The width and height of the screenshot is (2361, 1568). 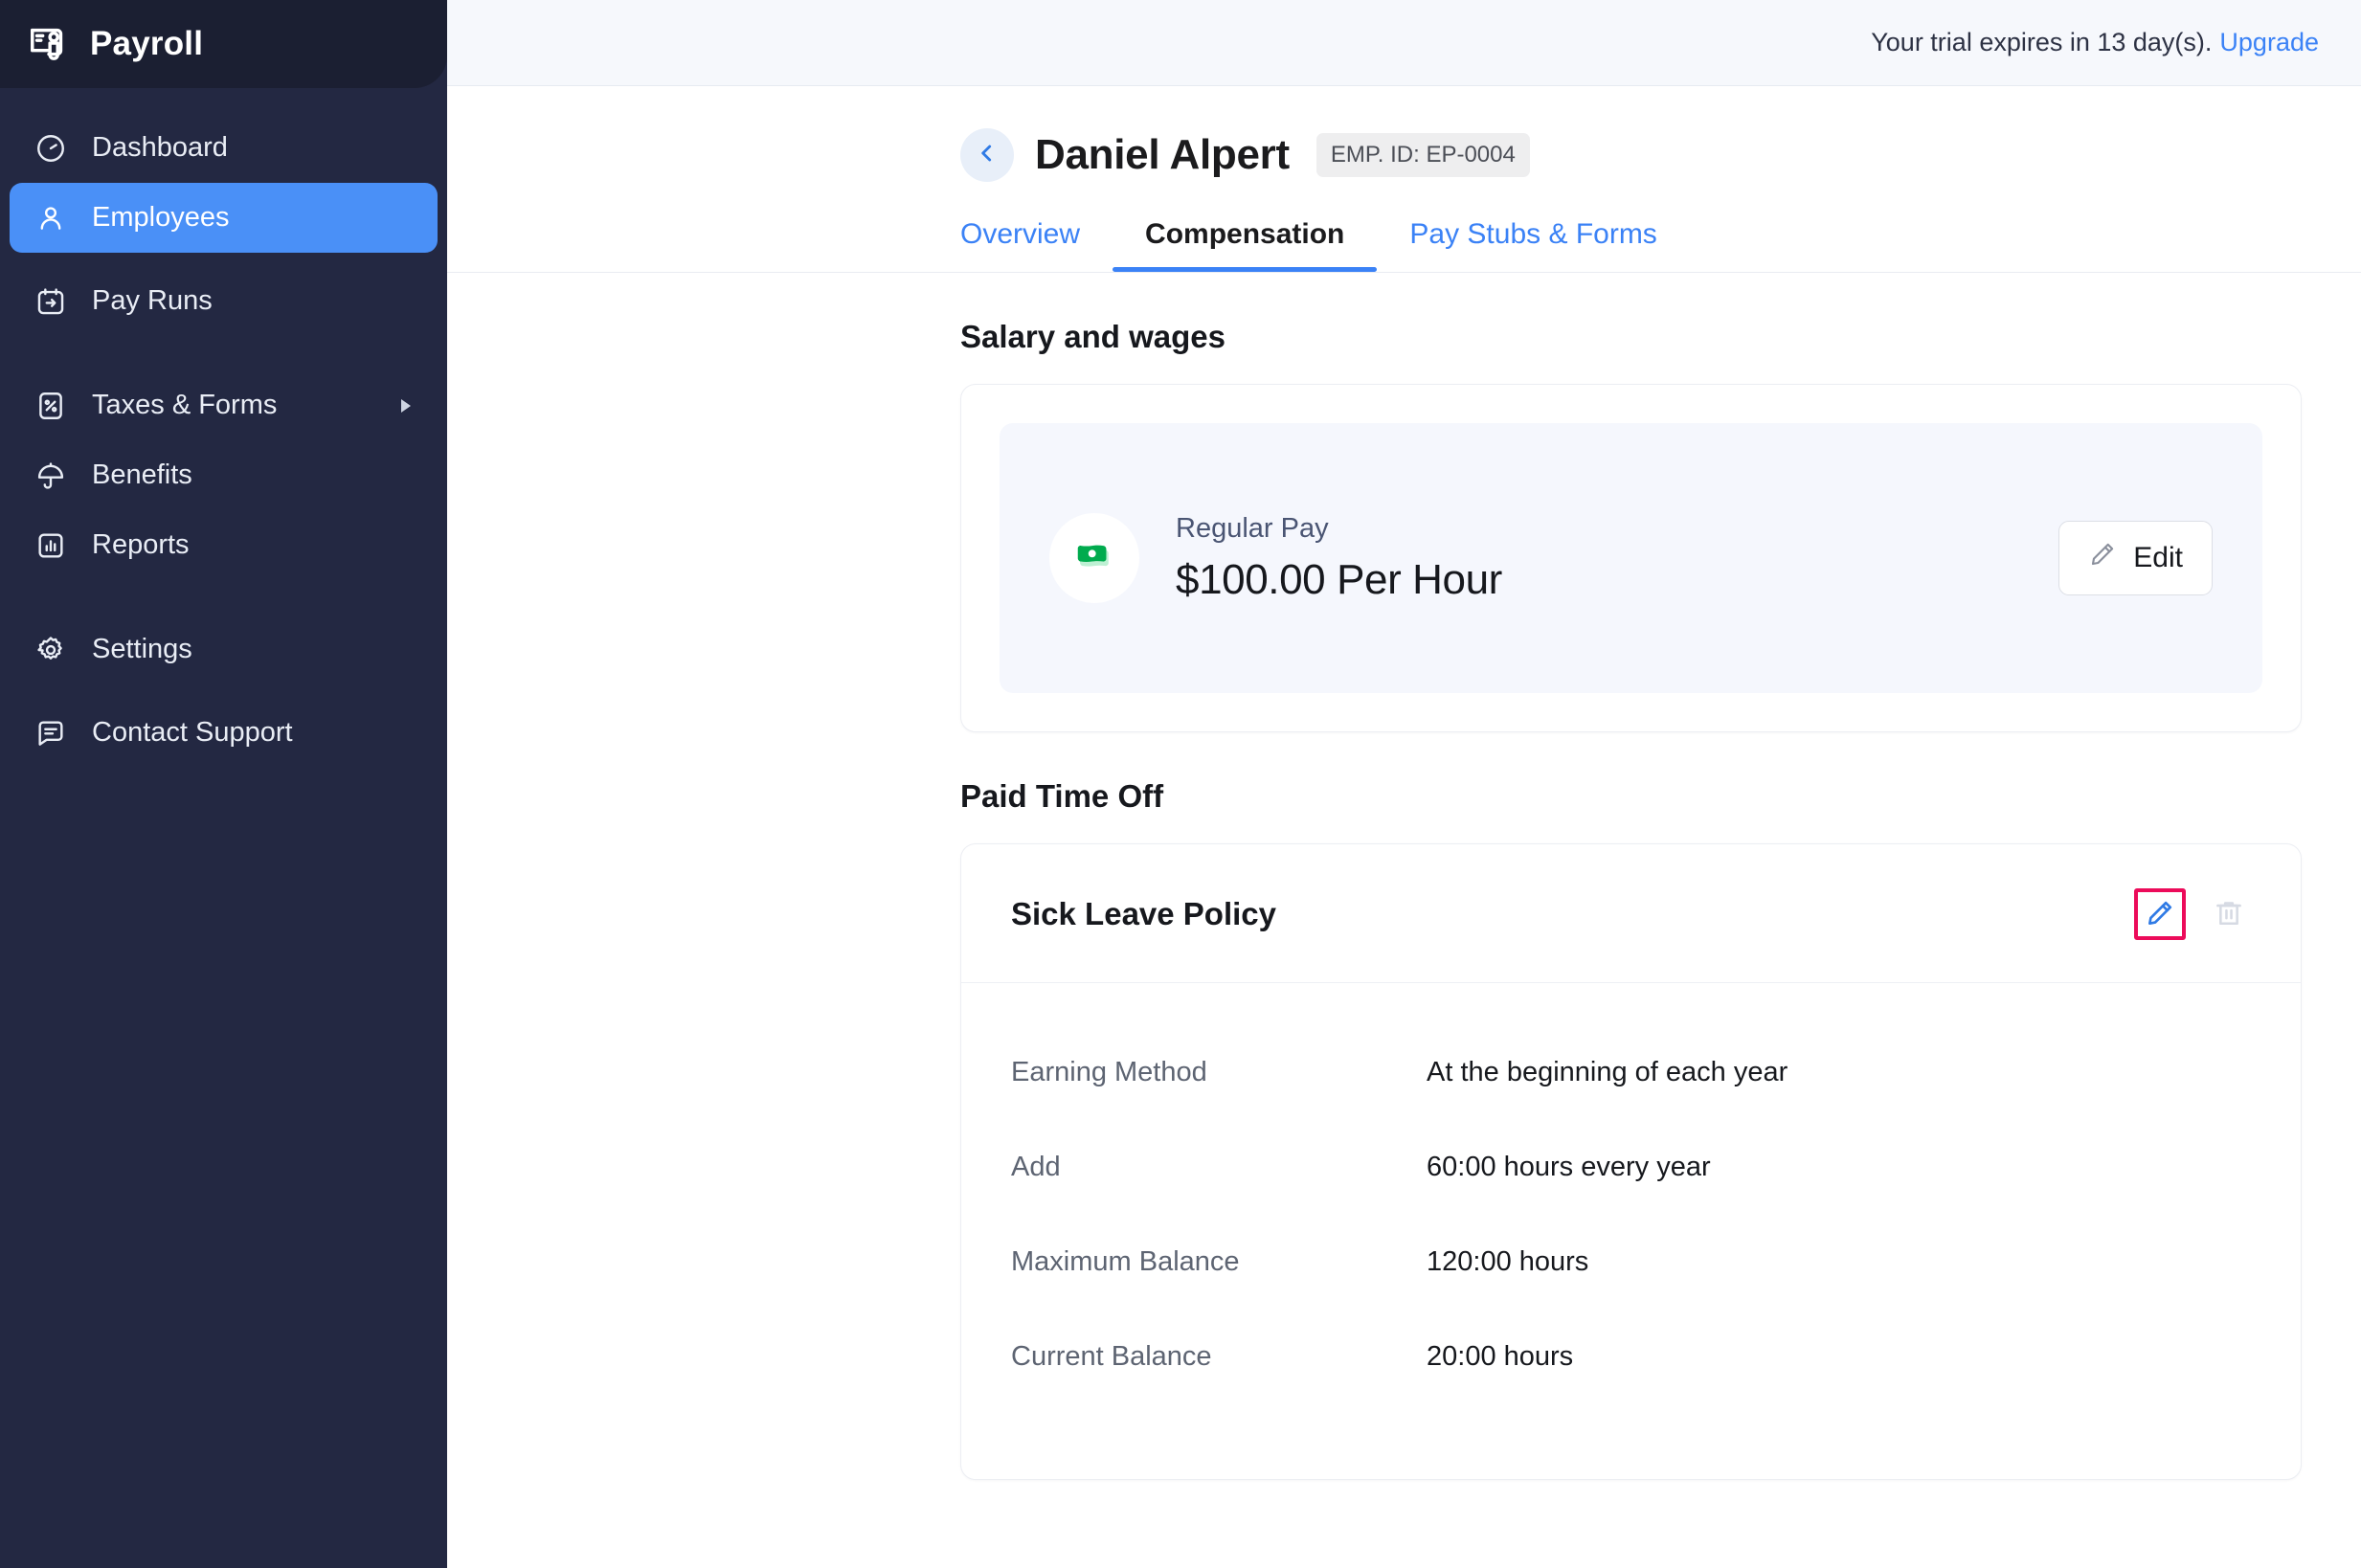 I want to click on brand-header: Payroll, so click(x=224, y=44).